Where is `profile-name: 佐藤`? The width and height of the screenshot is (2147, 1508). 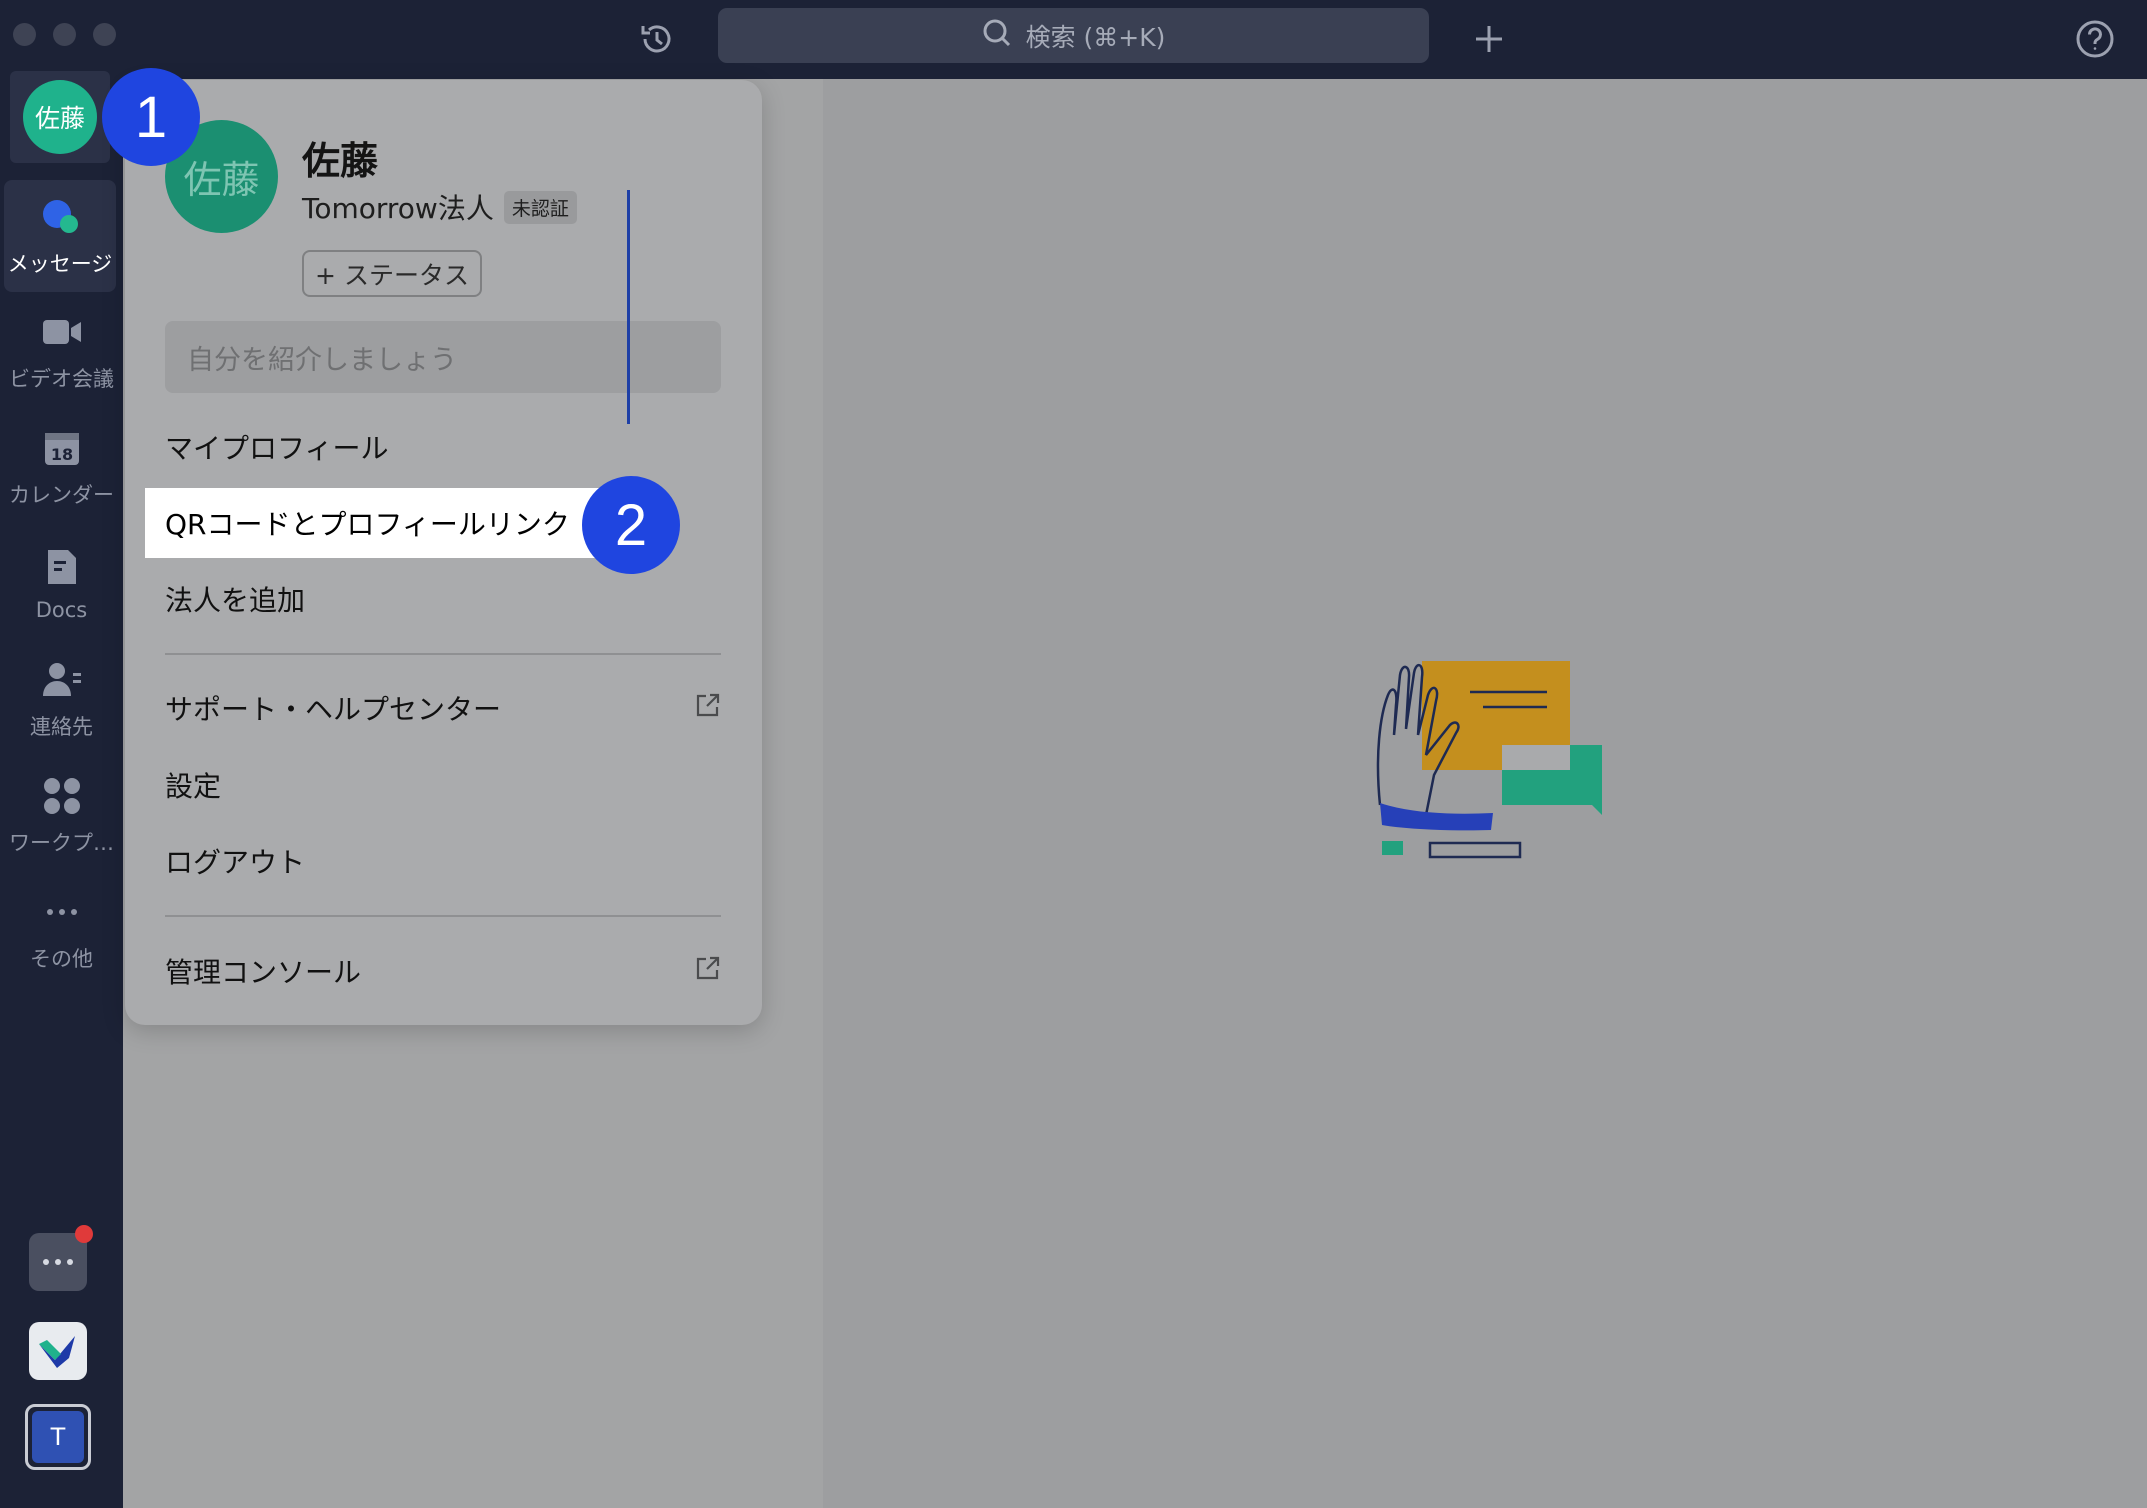
profile-name: 佐藤 is located at coordinates (340, 161).